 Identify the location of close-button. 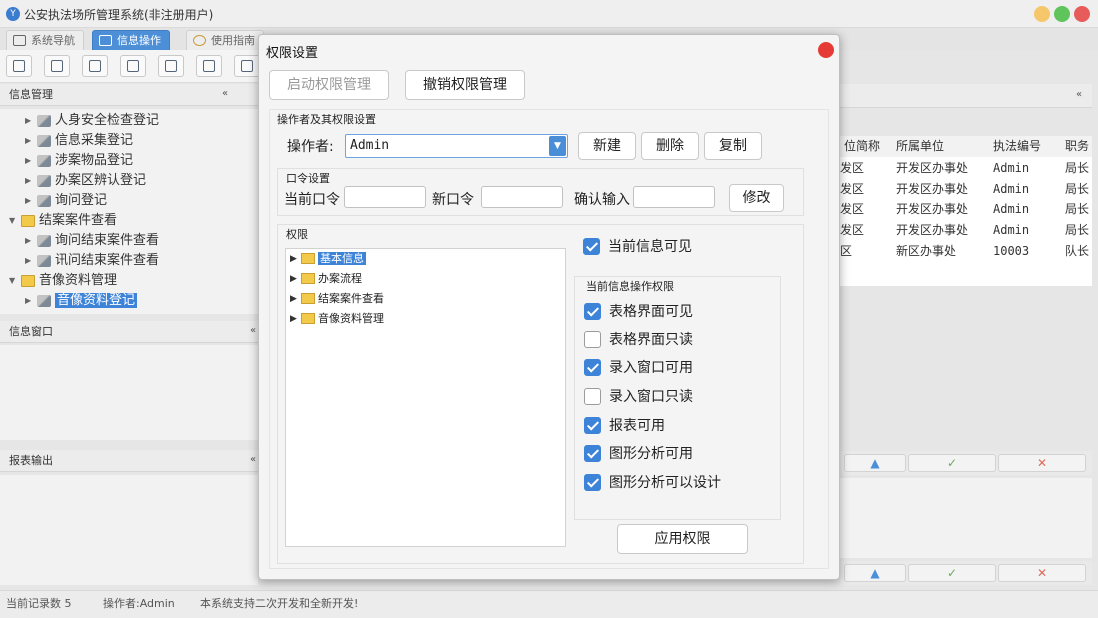
(1082, 14).